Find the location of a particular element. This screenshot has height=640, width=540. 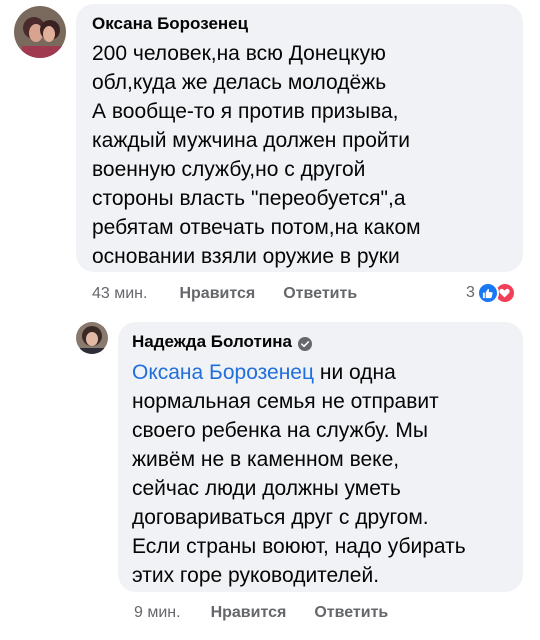

comment-actions-nadezhda: 9 мин. Нравится Ответить is located at coordinates (261, 613).